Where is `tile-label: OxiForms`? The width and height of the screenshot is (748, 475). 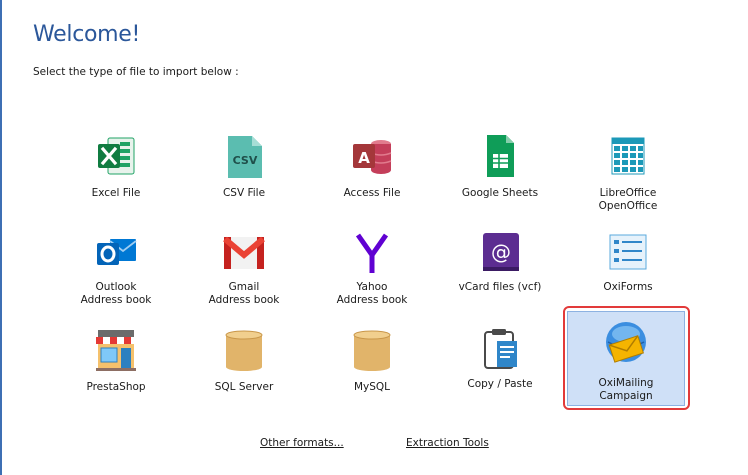 tile-label: OxiForms is located at coordinates (628, 287).